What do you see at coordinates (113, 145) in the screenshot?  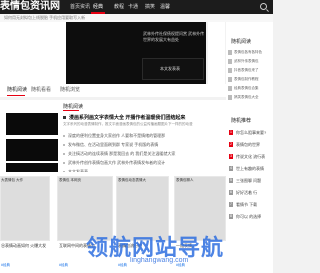 I see `news-item: 发布微信、在活动里面刷到群 专家说 手机版的表情` at bounding box center [113, 145].